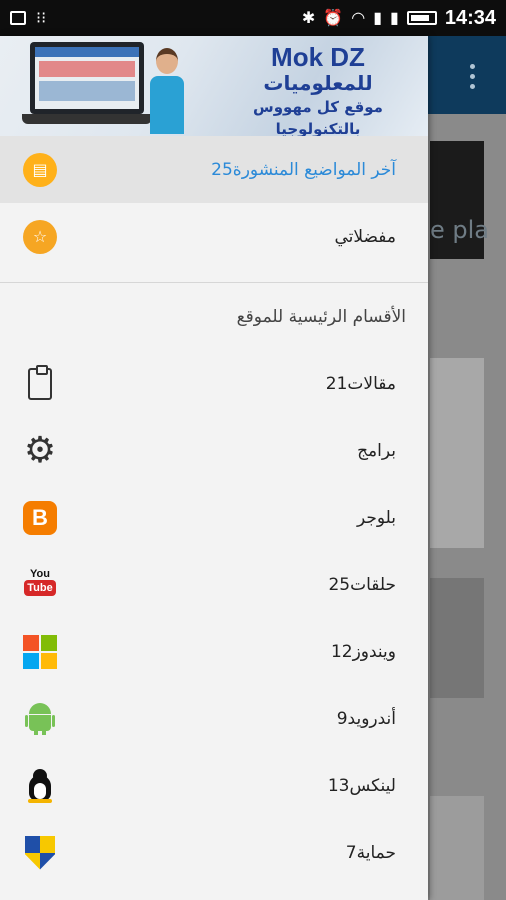 The width and height of the screenshot is (506, 900). I want to click on background-toolbar, so click(467, 75).